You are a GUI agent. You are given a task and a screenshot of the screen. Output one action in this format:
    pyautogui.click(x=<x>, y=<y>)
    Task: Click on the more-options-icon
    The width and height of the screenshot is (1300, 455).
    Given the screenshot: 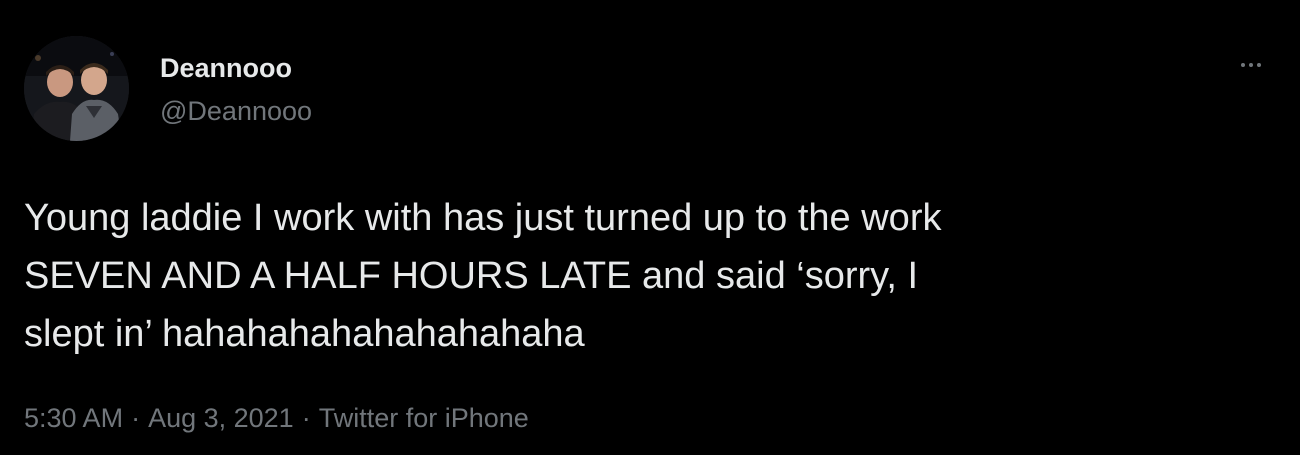 What is the action you would take?
    pyautogui.click(x=1243, y=65)
    